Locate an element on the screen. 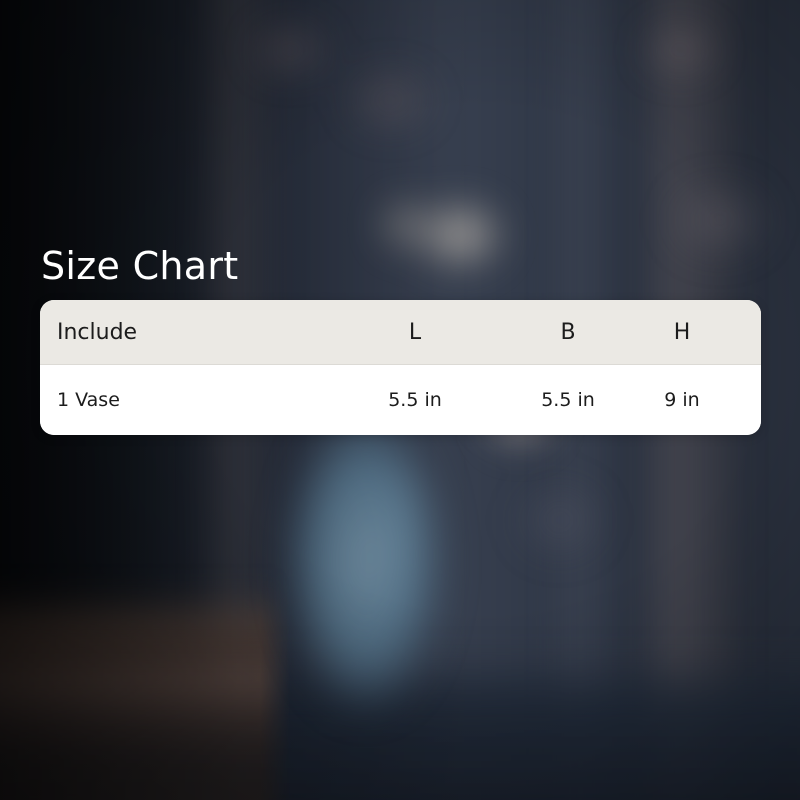 The height and width of the screenshot is (800, 800). header-length: L is located at coordinates (415, 332).